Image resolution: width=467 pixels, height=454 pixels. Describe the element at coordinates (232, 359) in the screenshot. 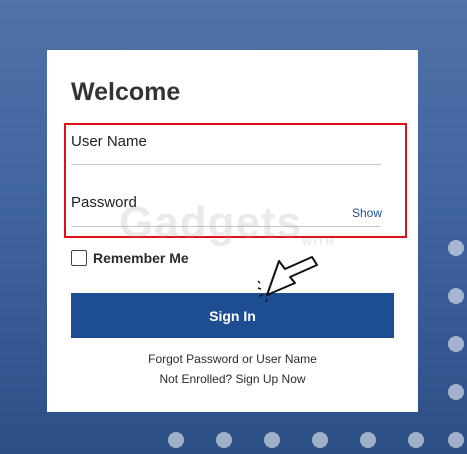

I see `forgot-password-link: Forgot Password or User Name` at that location.